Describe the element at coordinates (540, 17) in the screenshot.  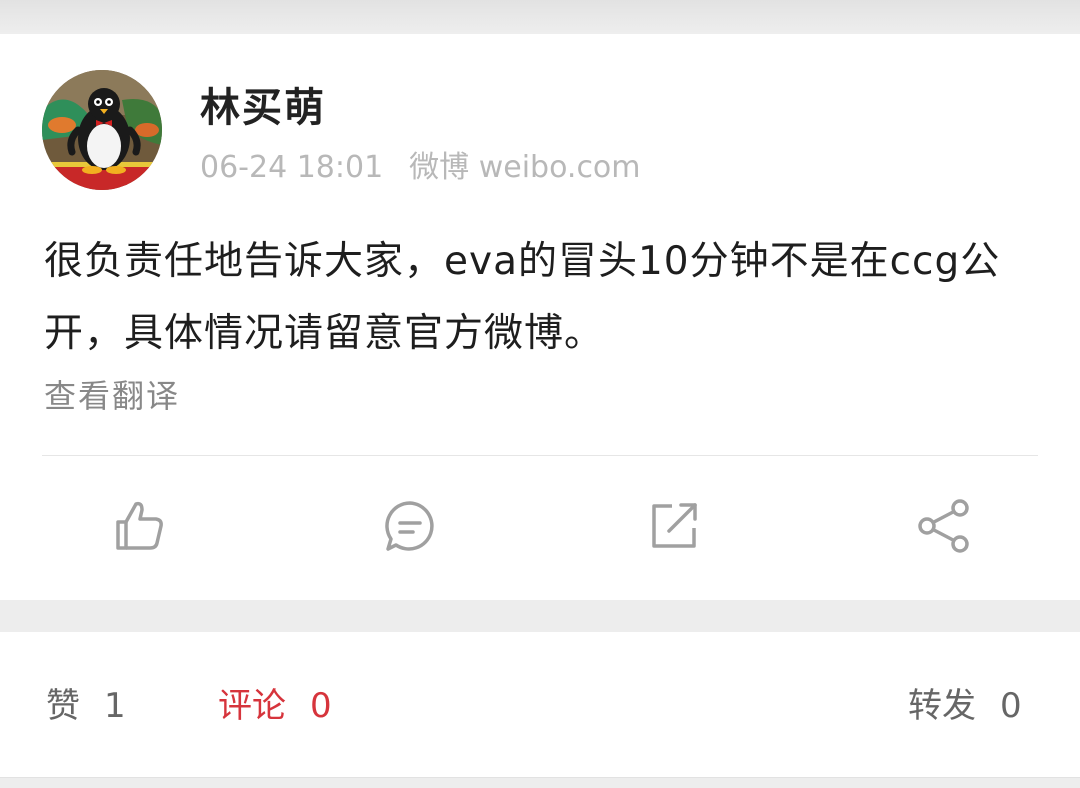
I see `top-shadow-bar` at that location.